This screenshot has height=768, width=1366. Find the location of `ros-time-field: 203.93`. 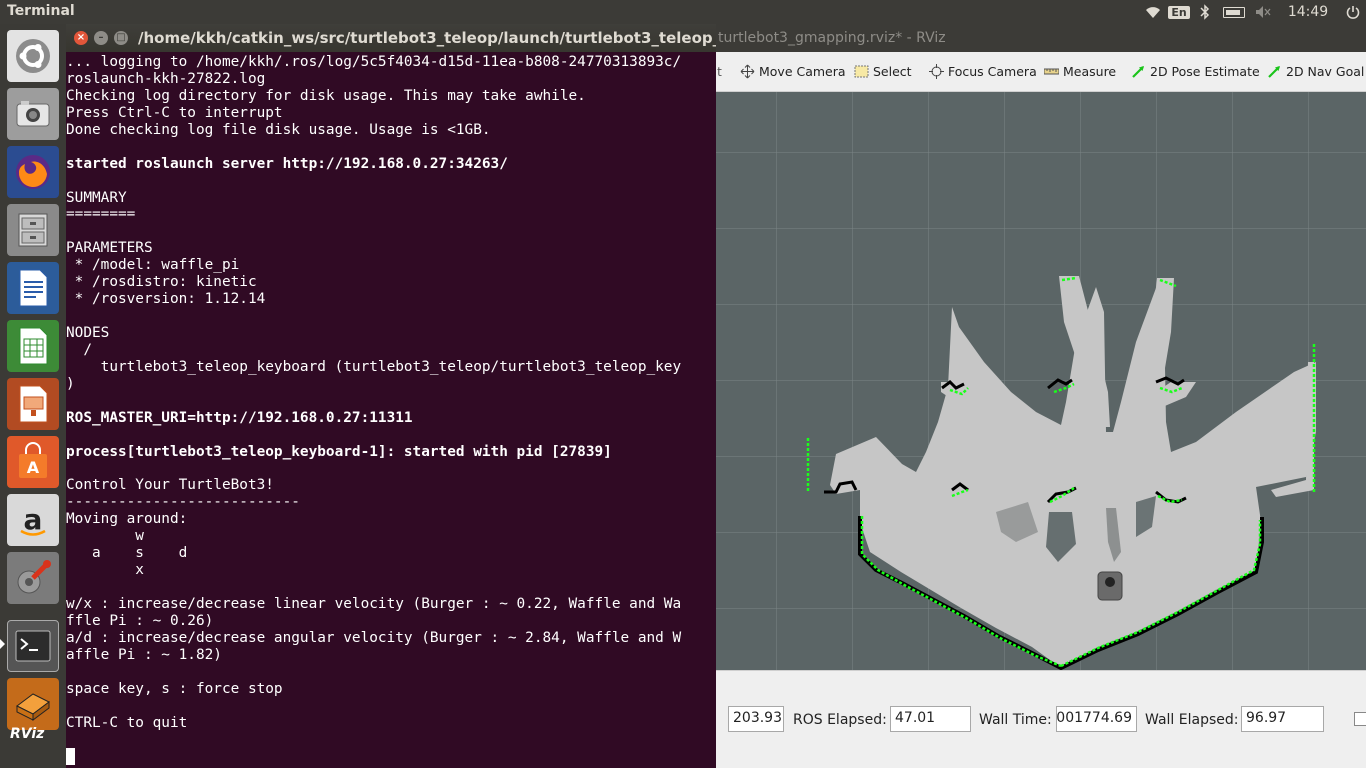

ros-time-field: 203.93 is located at coordinates (756, 719).